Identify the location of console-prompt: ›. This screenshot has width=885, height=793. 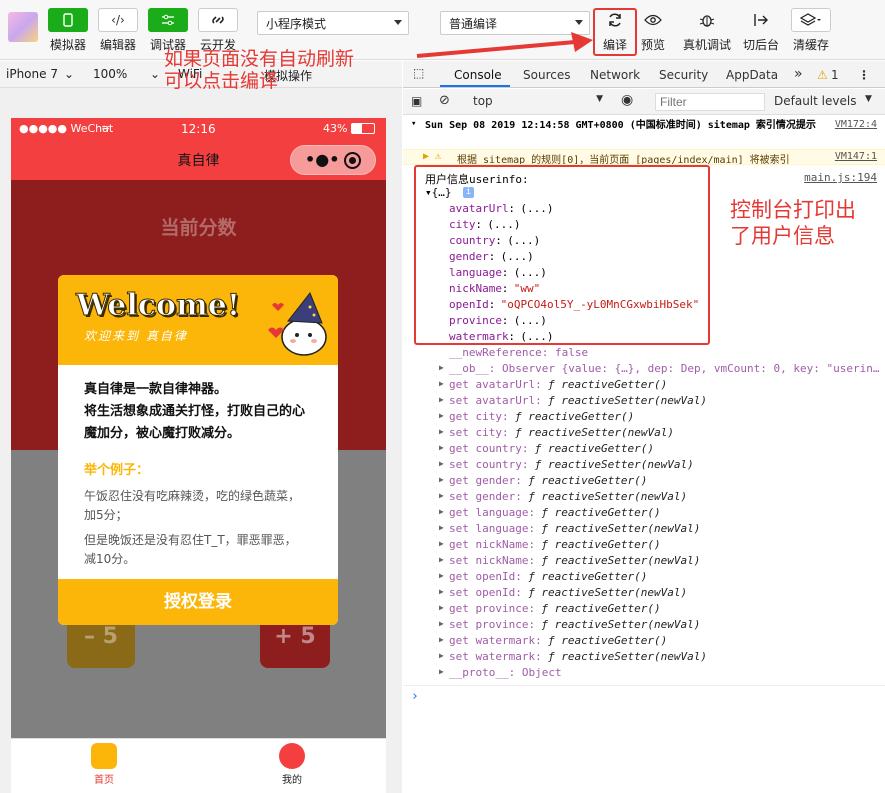
(644, 693).